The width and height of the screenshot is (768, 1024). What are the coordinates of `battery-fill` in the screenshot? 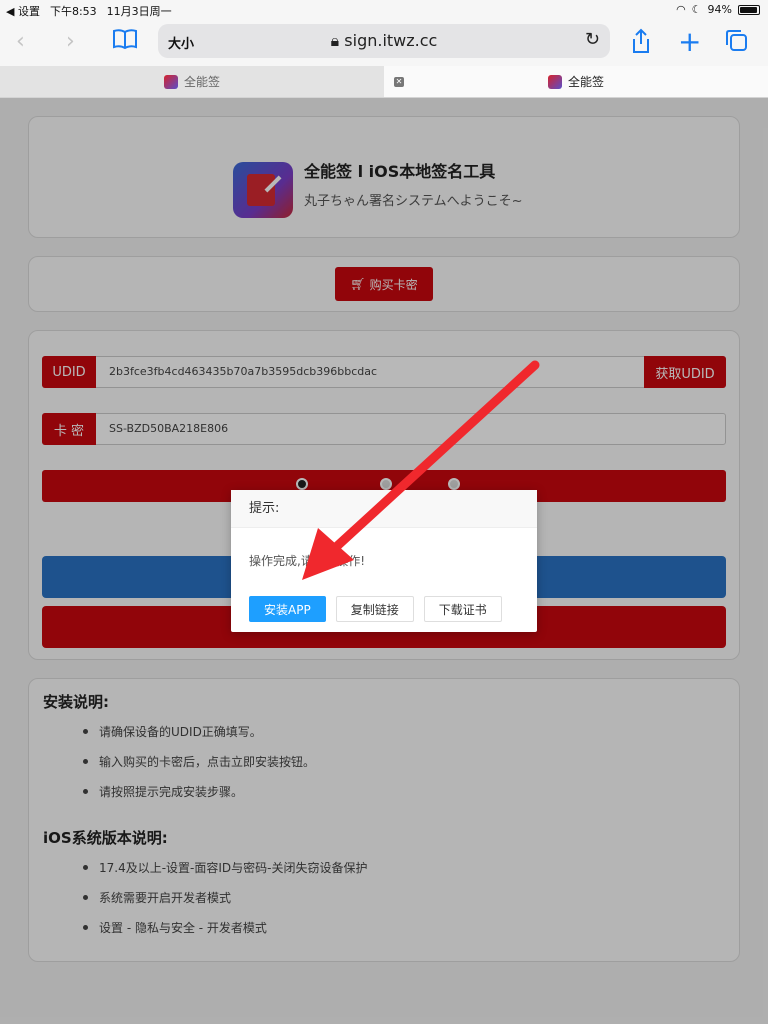 It's located at (748, 9).